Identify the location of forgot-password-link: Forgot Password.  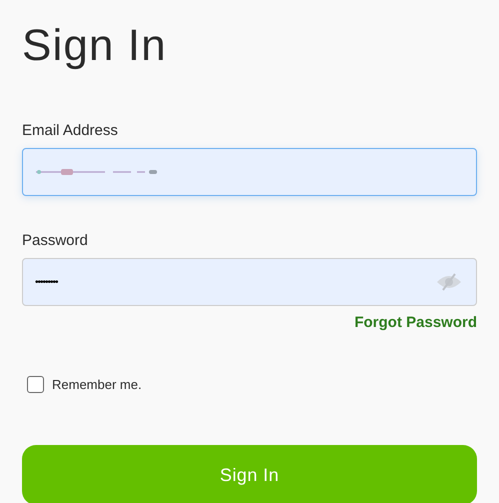
(415, 323).